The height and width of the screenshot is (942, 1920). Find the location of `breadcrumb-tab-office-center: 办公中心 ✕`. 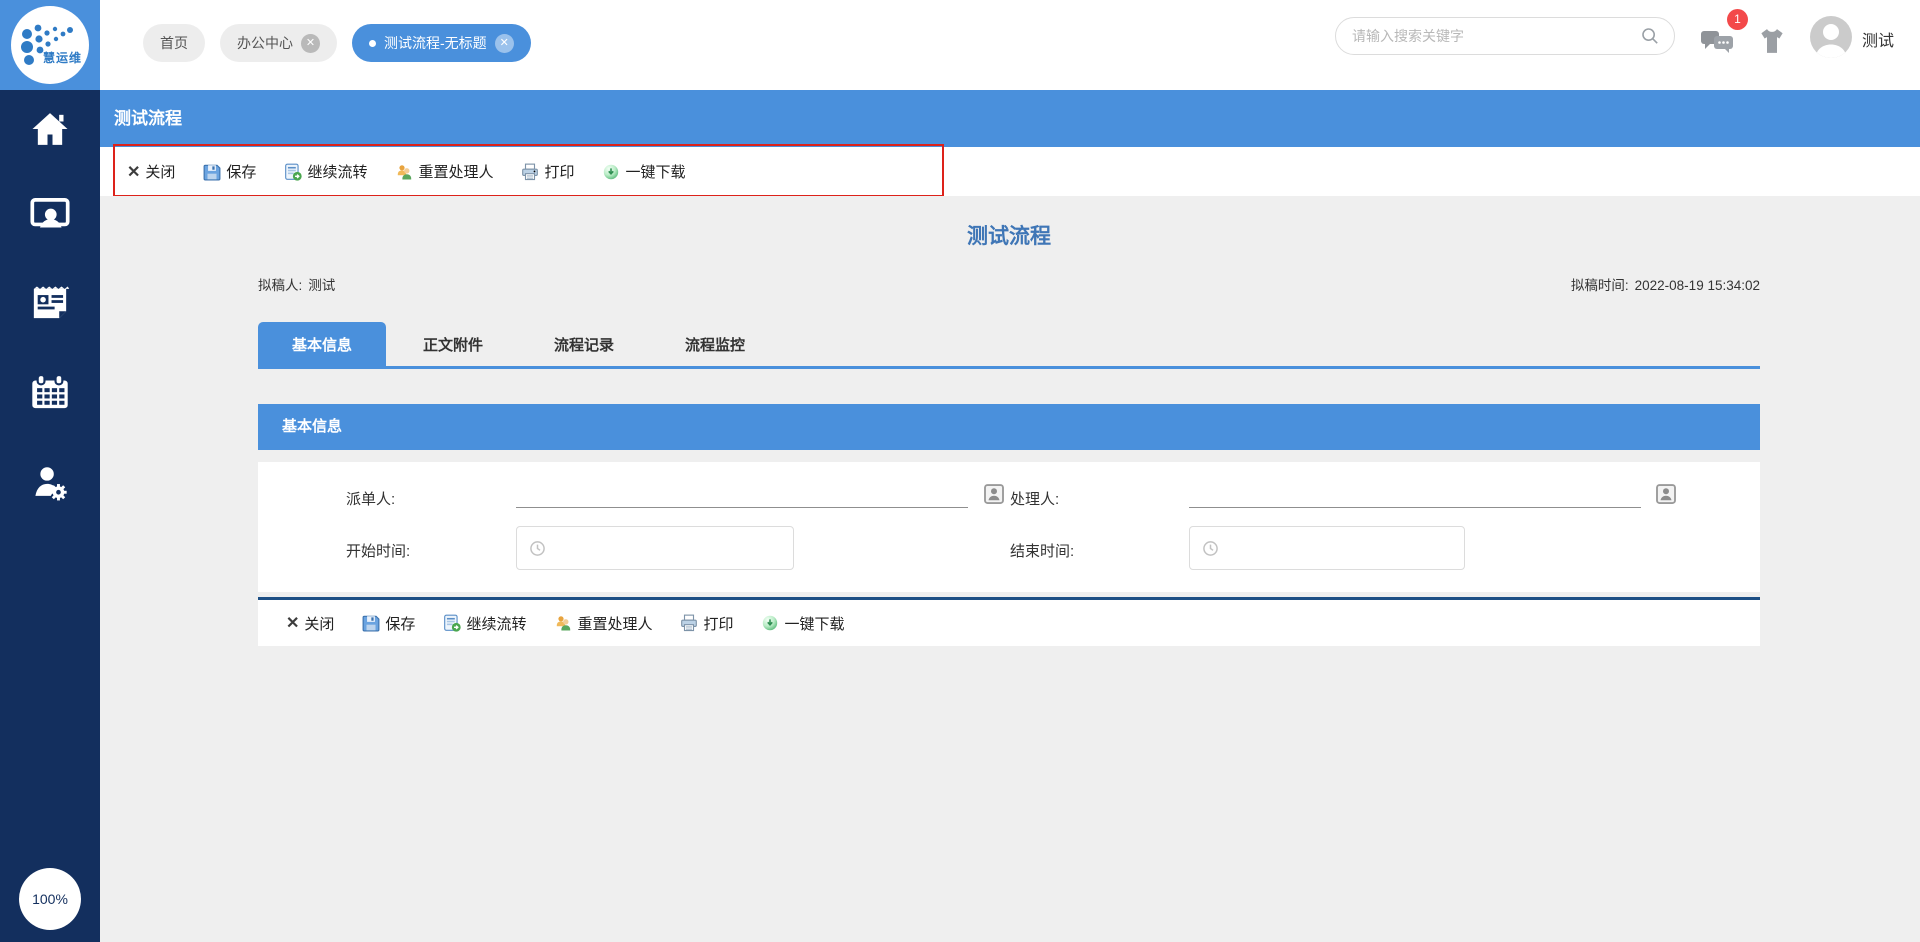

breadcrumb-tab-office-center: 办公中心 ✕ is located at coordinates (278, 43).